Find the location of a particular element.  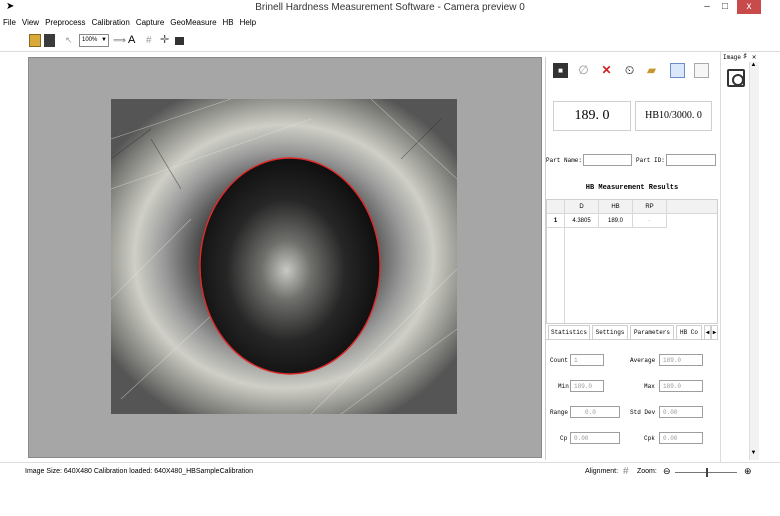

zoom-label: Zoom: is located at coordinates (647, 471).